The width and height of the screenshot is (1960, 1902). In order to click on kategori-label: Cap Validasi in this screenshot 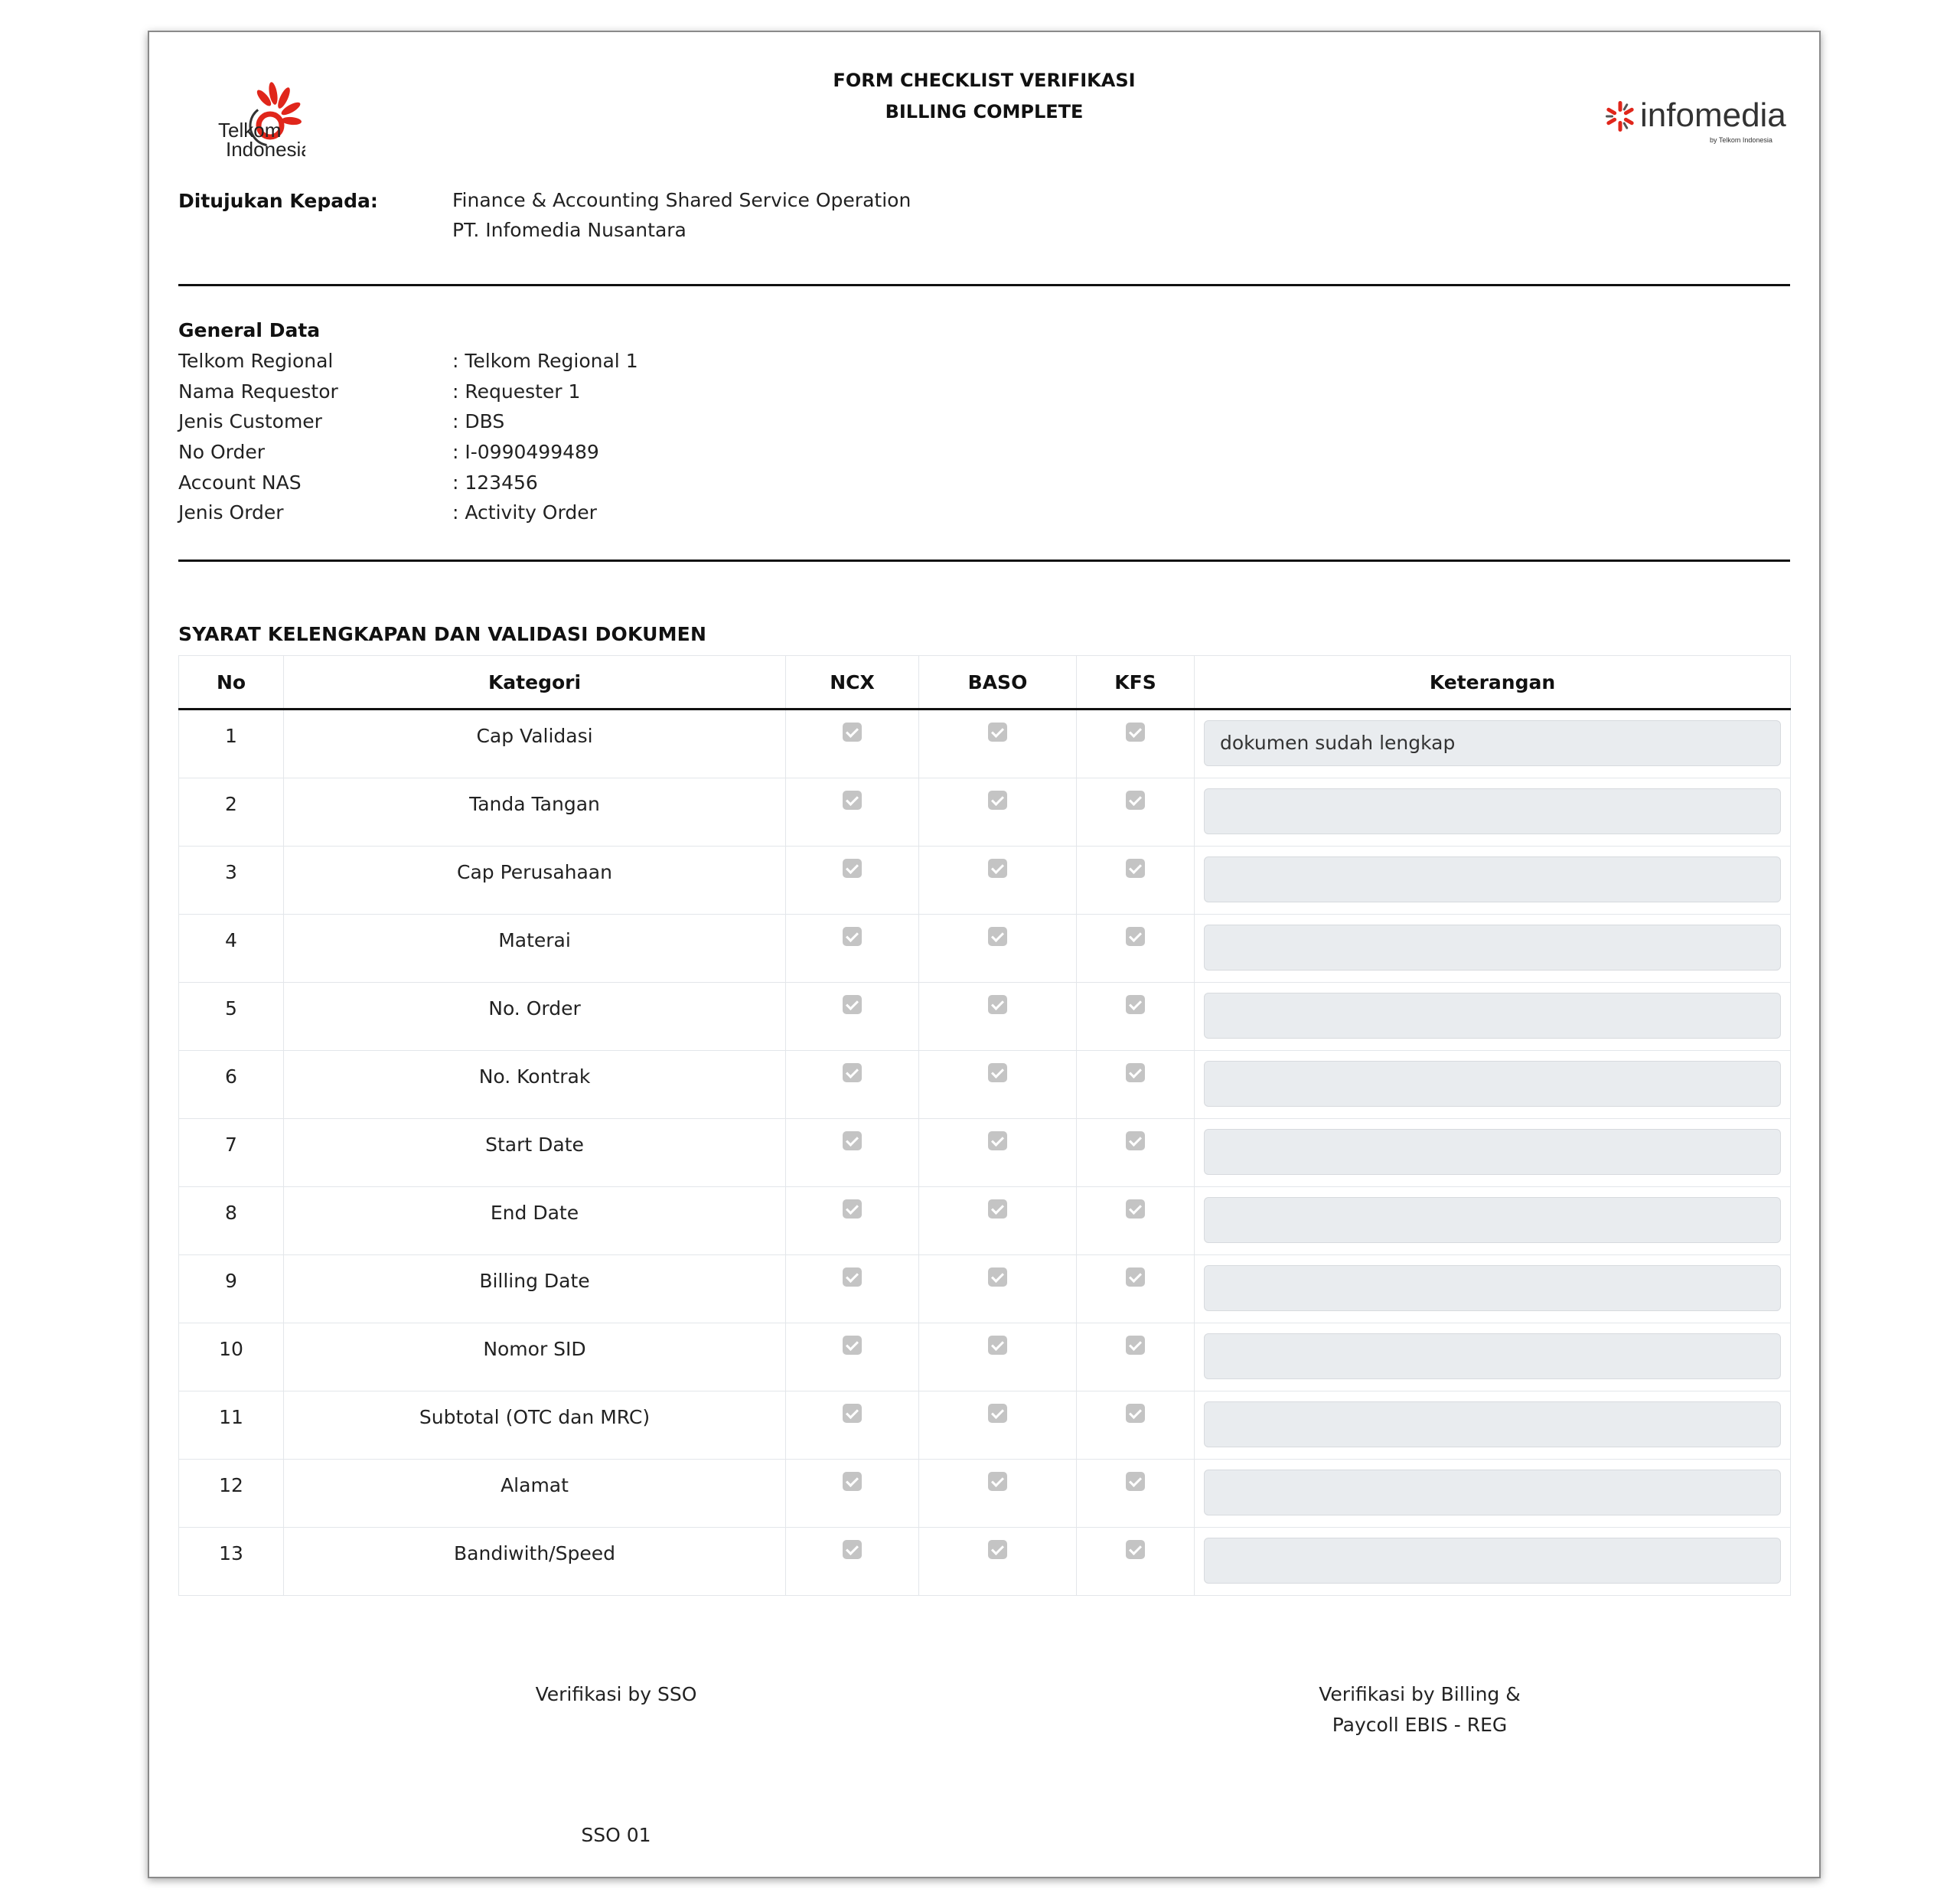, I will do `click(534, 736)`.